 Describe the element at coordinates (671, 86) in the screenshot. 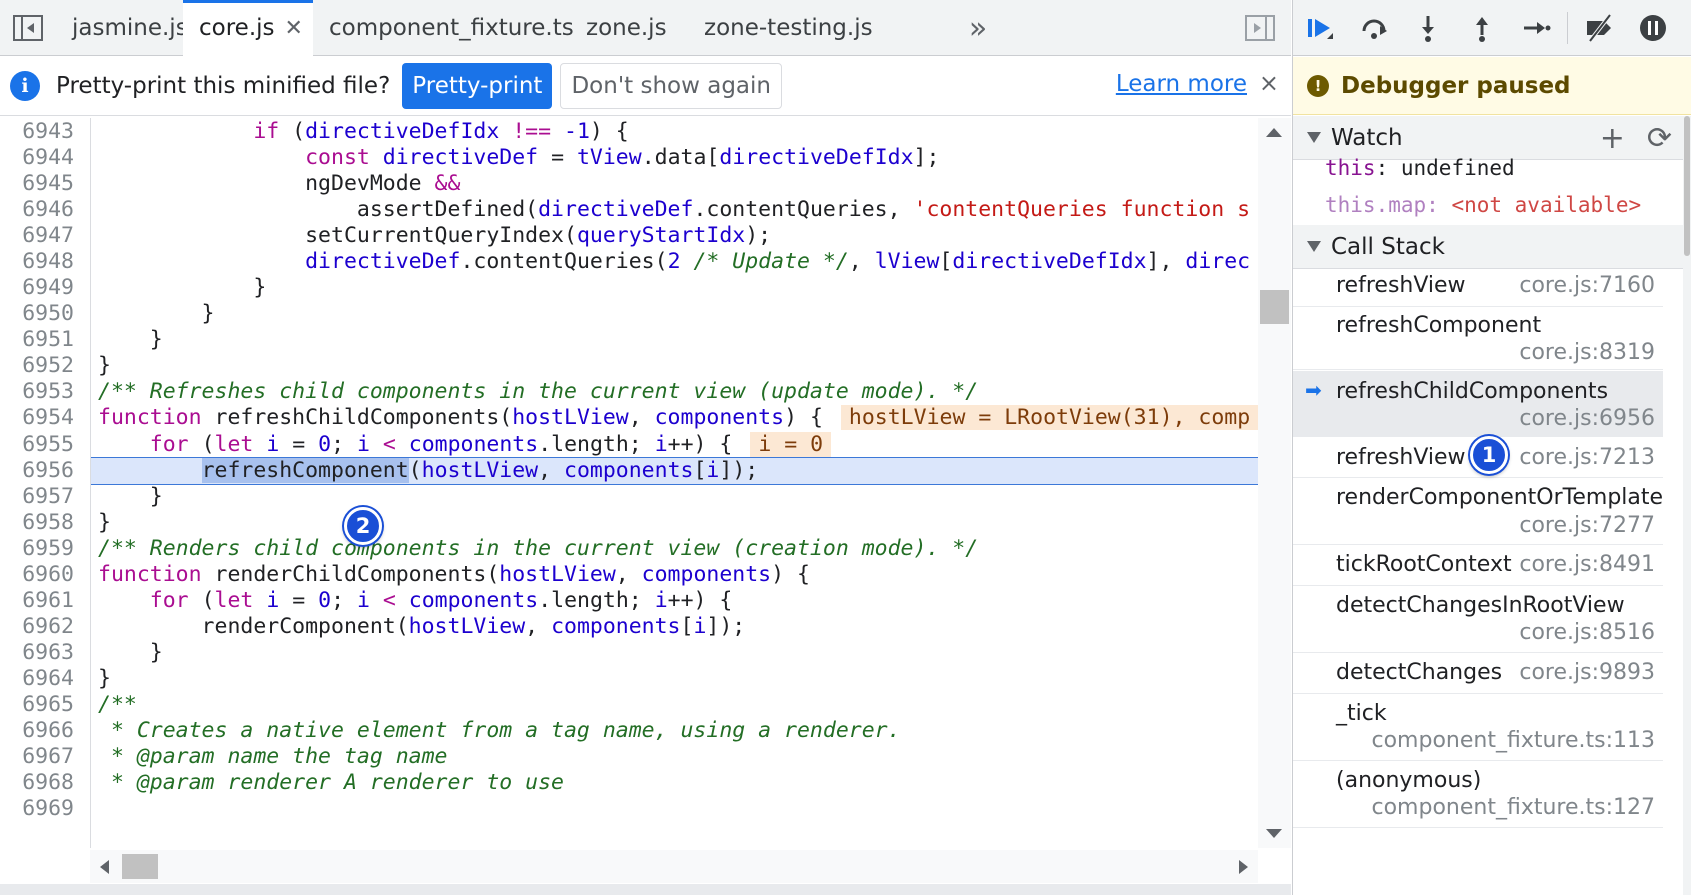

I see `dont-show-again-button: Don't show again` at that location.